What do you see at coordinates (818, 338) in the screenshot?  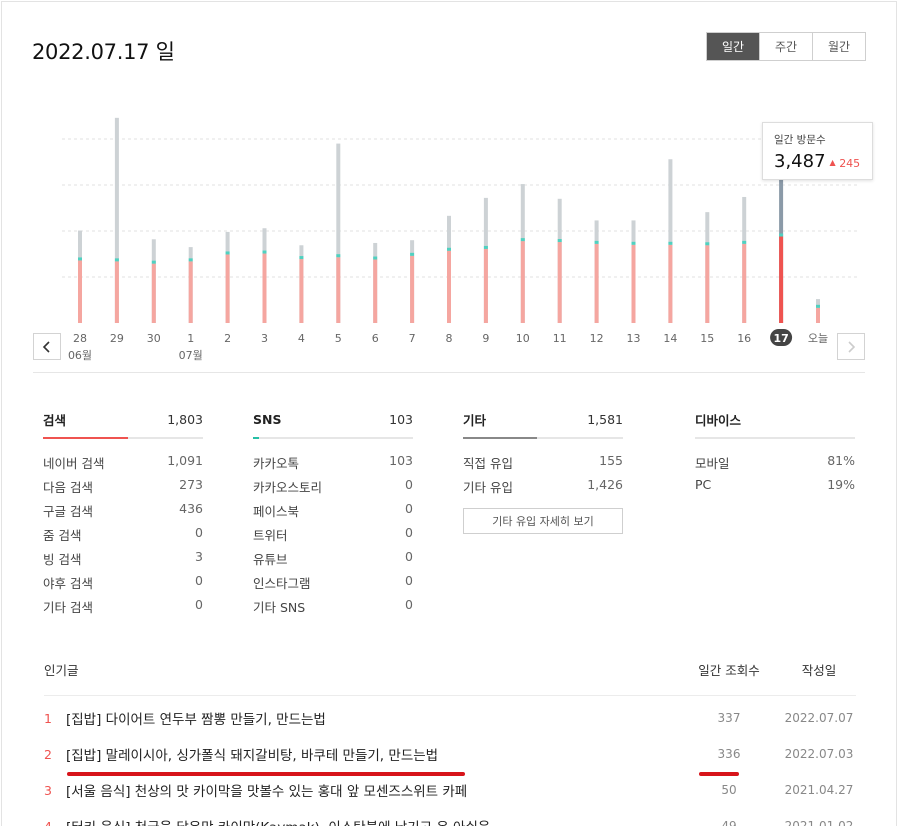 I see `chart-tick-label: 오늘` at bounding box center [818, 338].